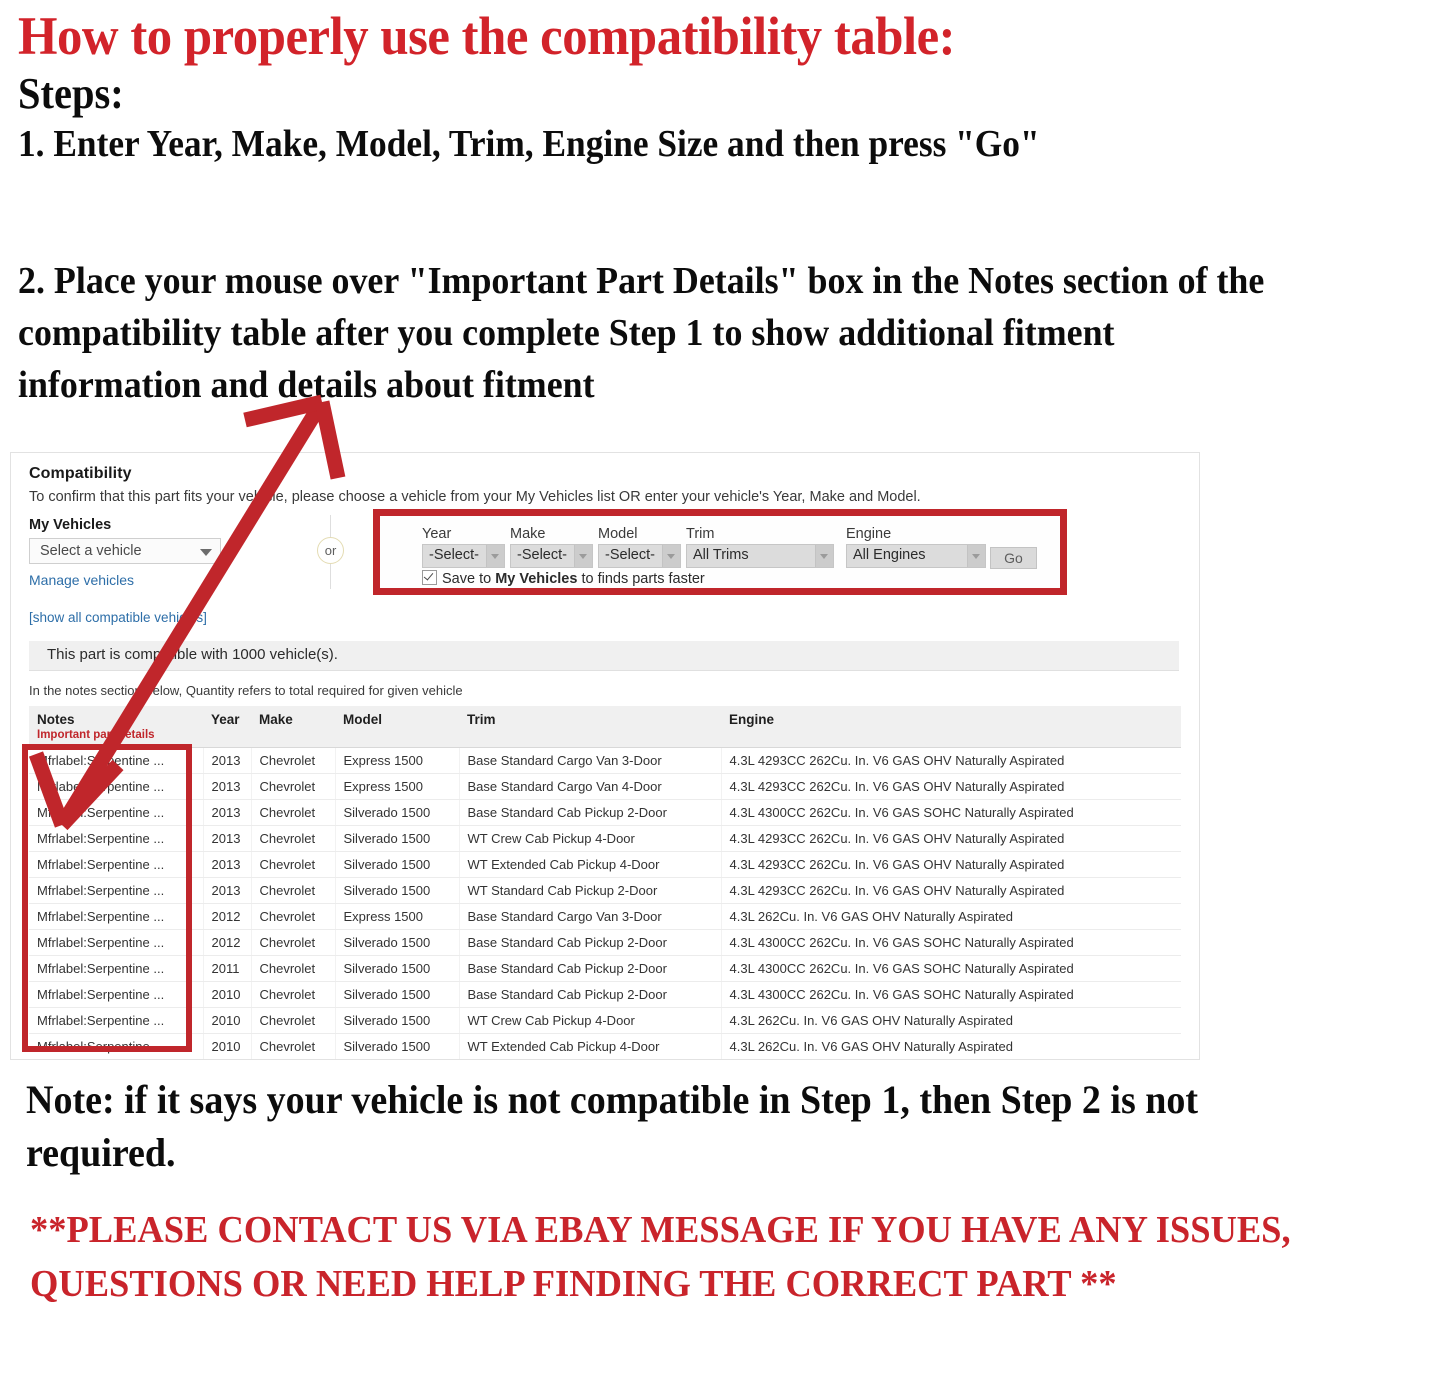  Describe the element at coordinates (590, 864) in the screenshot. I see `cell-trim: WT Extended Cab Pickup 4-Door` at that location.